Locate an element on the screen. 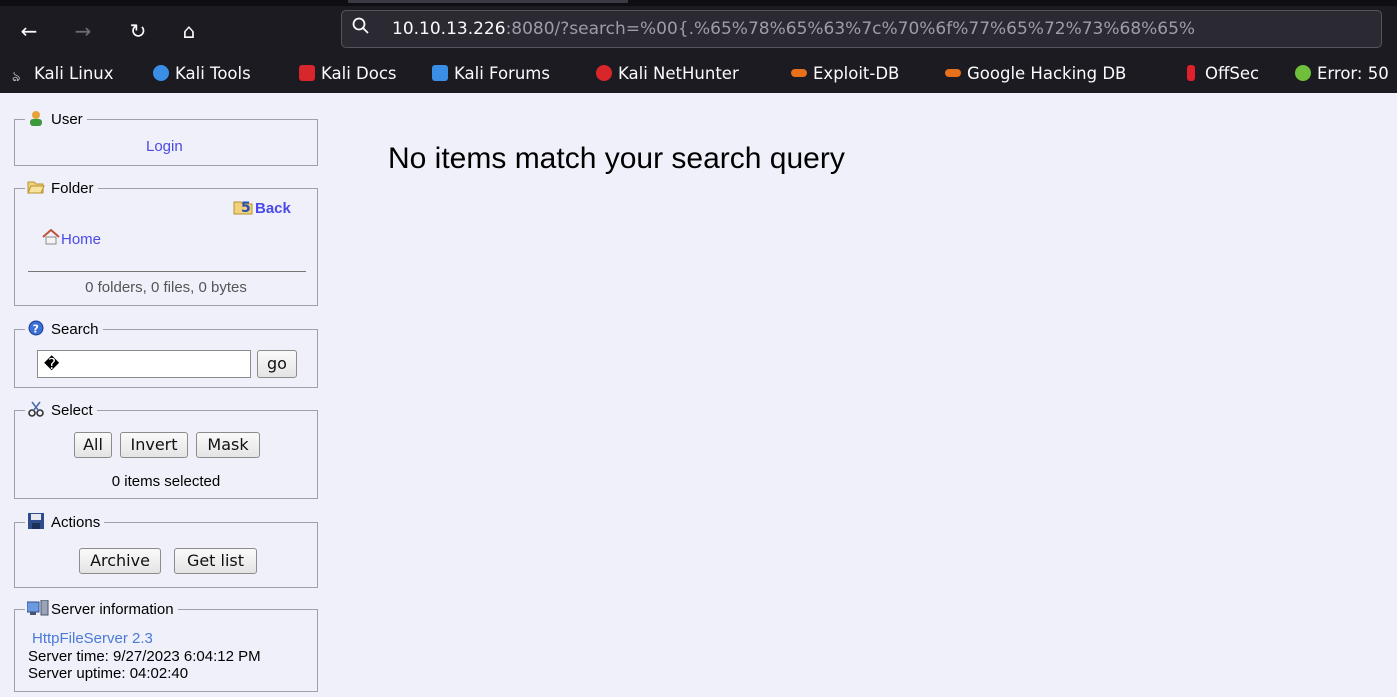  bookmark-kali-docs: Kali Docs is located at coordinates (348, 74).